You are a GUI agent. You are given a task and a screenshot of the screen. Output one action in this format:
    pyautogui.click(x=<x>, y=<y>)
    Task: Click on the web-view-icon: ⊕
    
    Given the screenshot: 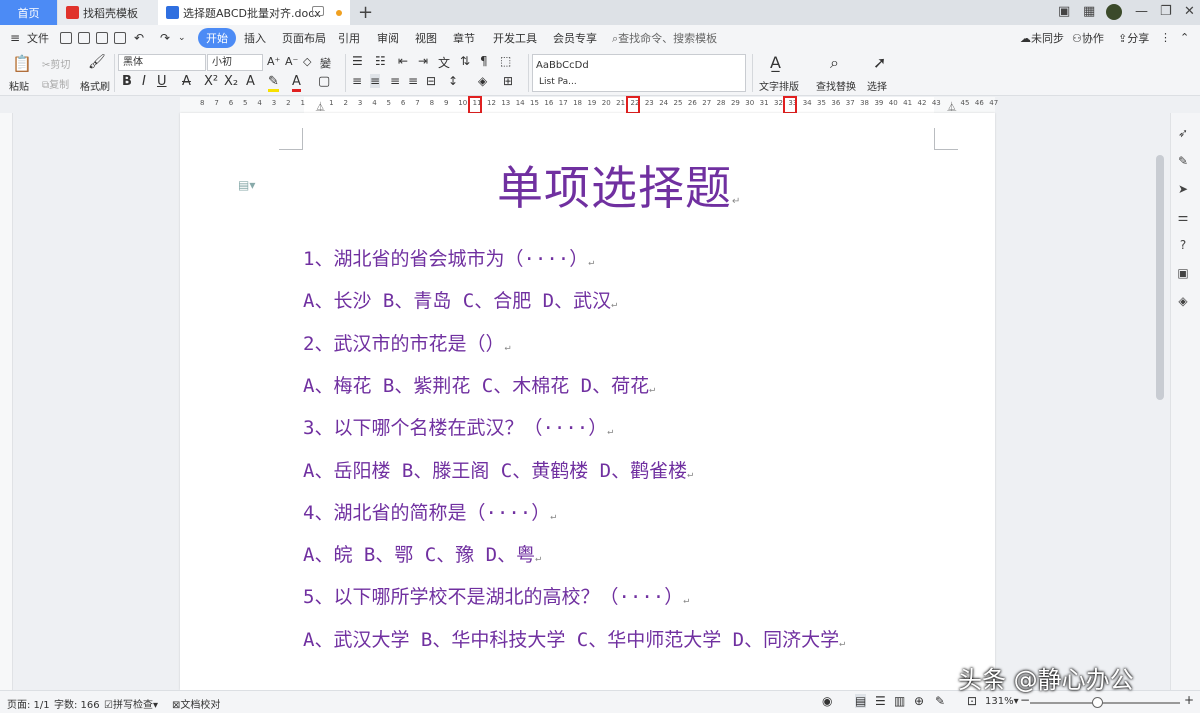 What is the action you would take?
    pyautogui.click(x=919, y=701)
    